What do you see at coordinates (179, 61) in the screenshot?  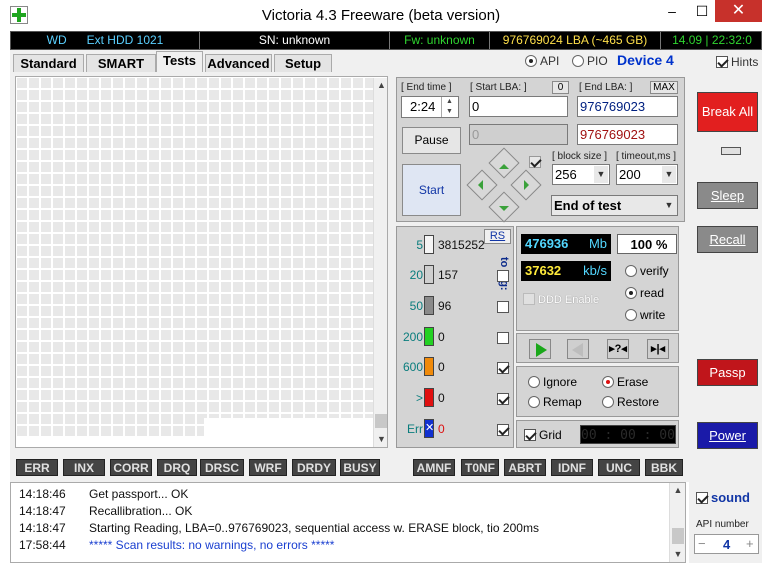 I see `tab-tests: Tests` at bounding box center [179, 61].